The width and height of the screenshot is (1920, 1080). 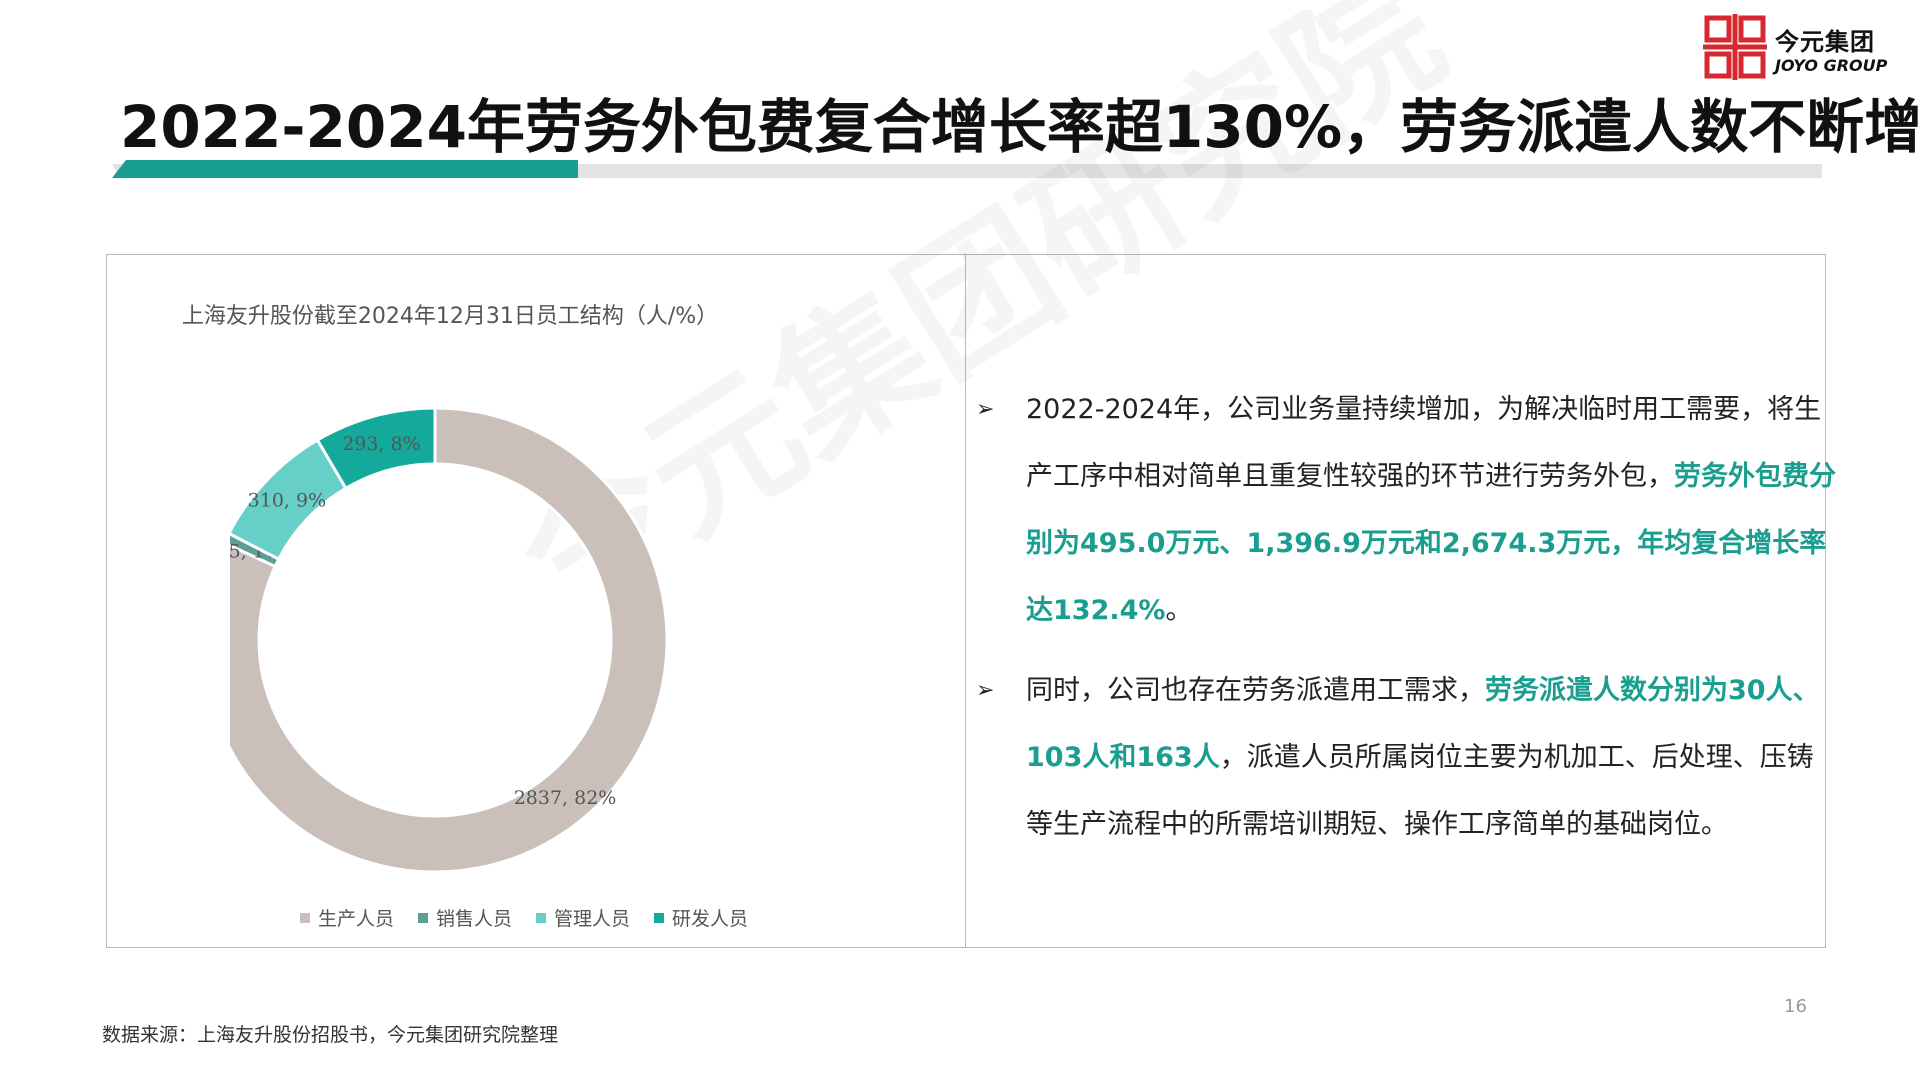 I want to click on legend-item-3: 管理人员, so click(x=583, y=917).